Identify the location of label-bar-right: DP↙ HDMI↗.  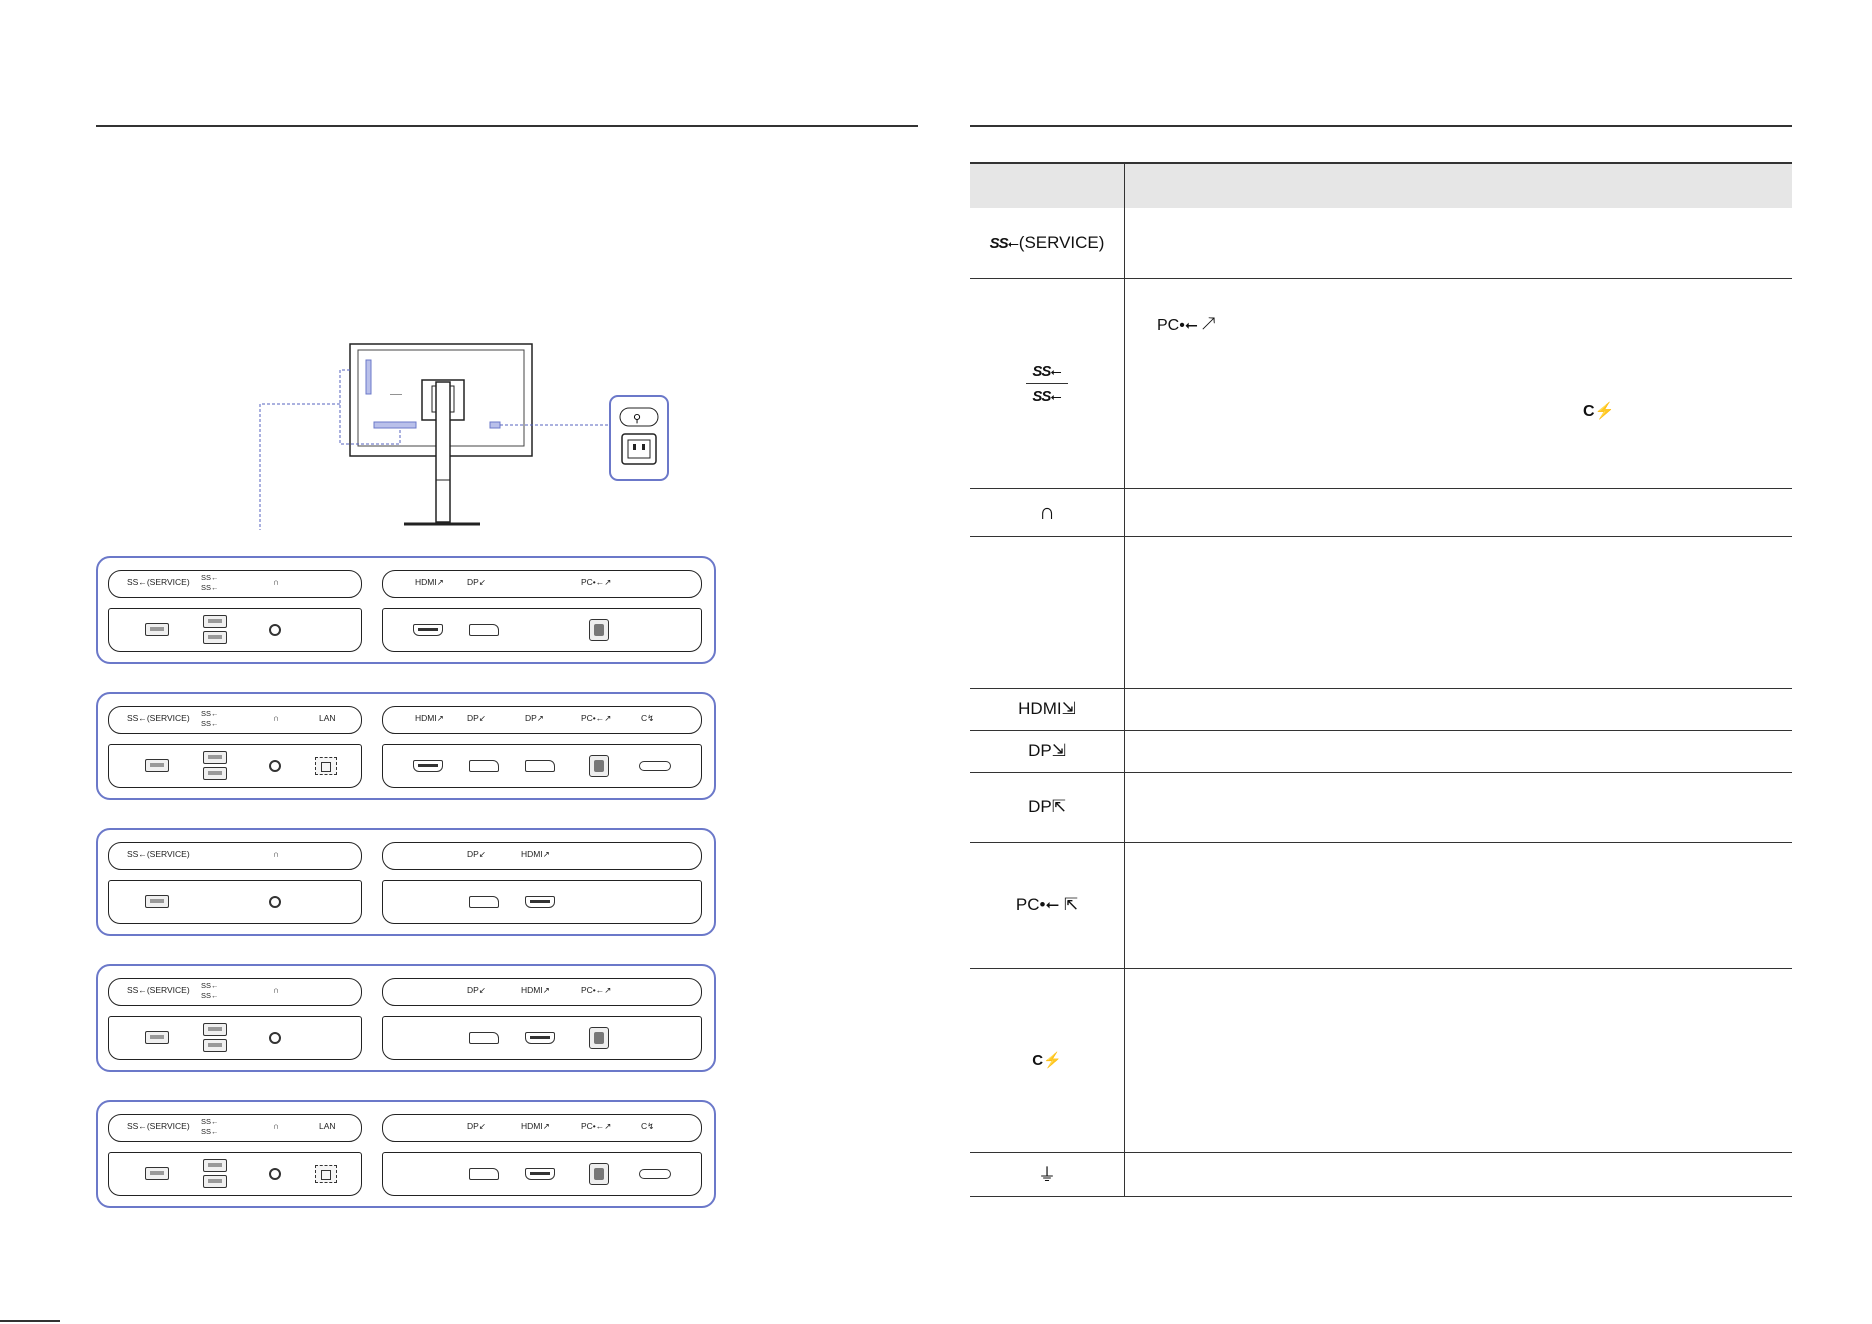
(542, 856).